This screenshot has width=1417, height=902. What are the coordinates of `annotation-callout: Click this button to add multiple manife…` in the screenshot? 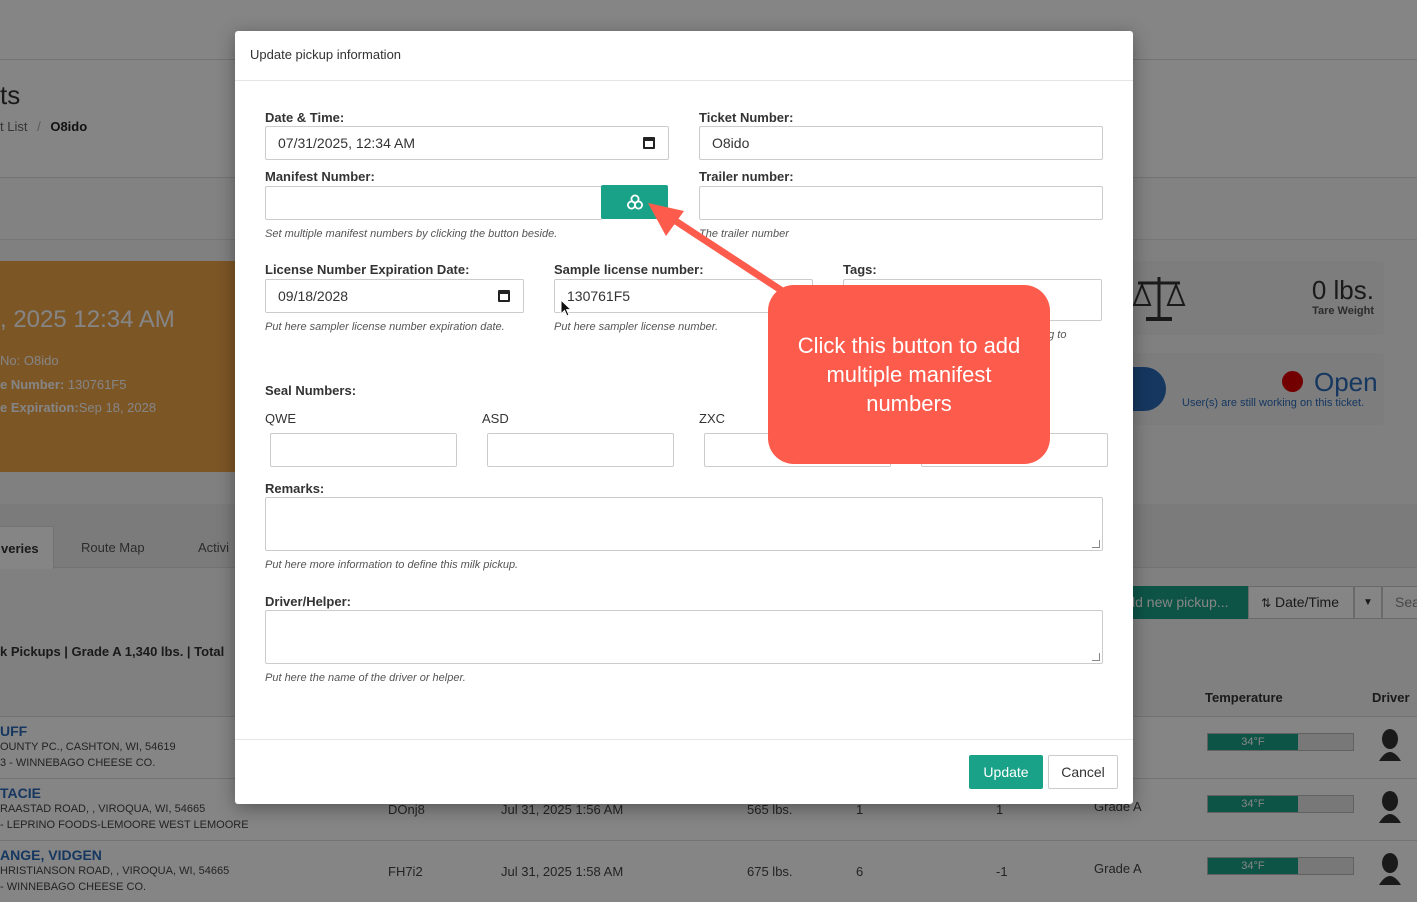 It's located at (909, 374).